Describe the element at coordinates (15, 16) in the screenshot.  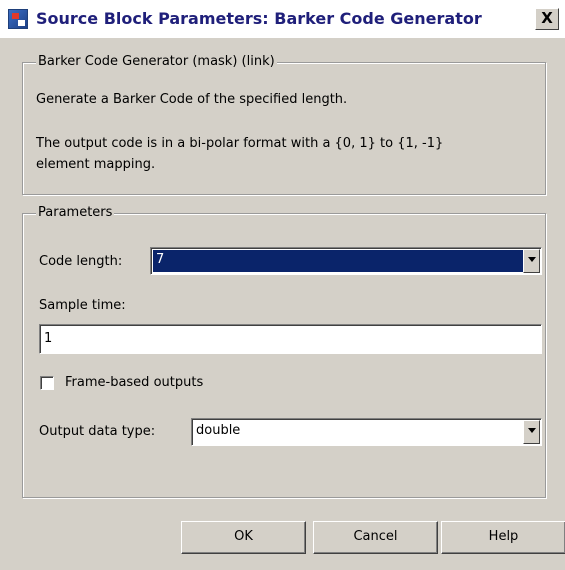
I see `icon-block-red` at that location.